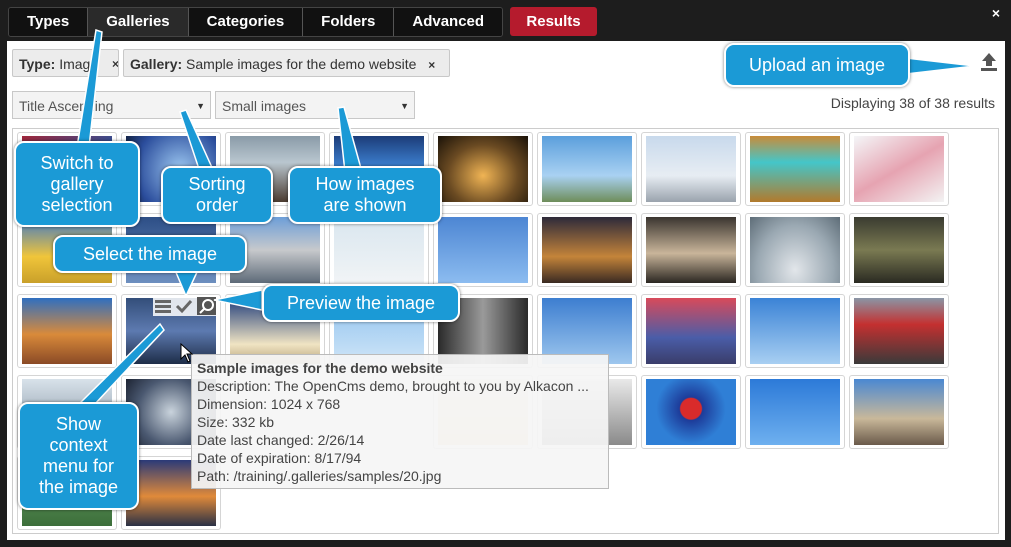  What do you see at coordinates (187, 353) in the screenshot?
I see `cursor-icon` at bounding box center [187, 353].